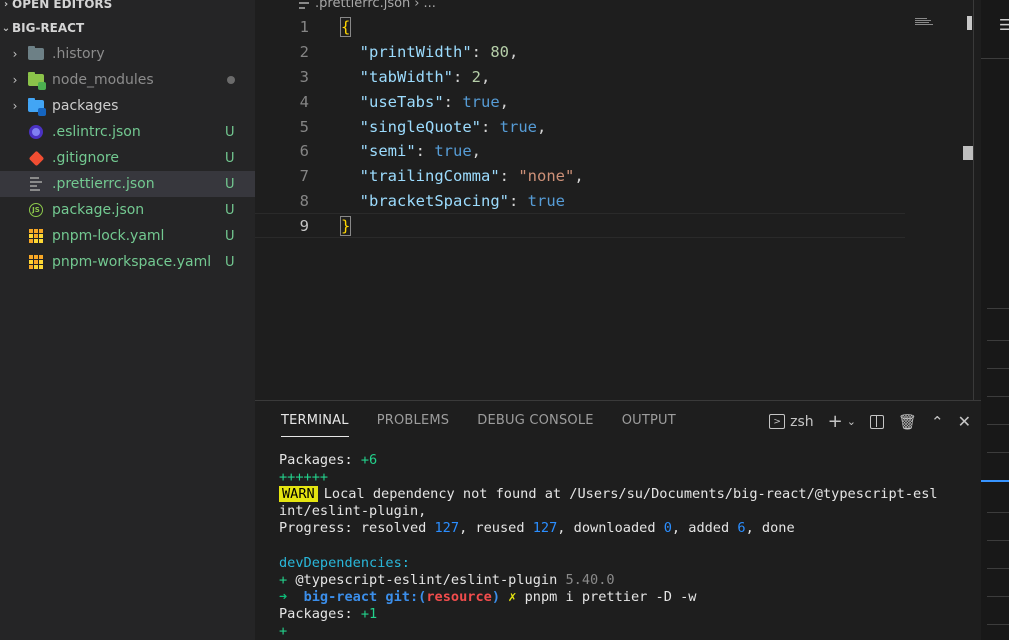 The height and width of the screenshot is (640, 1009). Describe the element at coordinates (969, 23) in the screenshot. I see `scrollbar-thumb` at that location.